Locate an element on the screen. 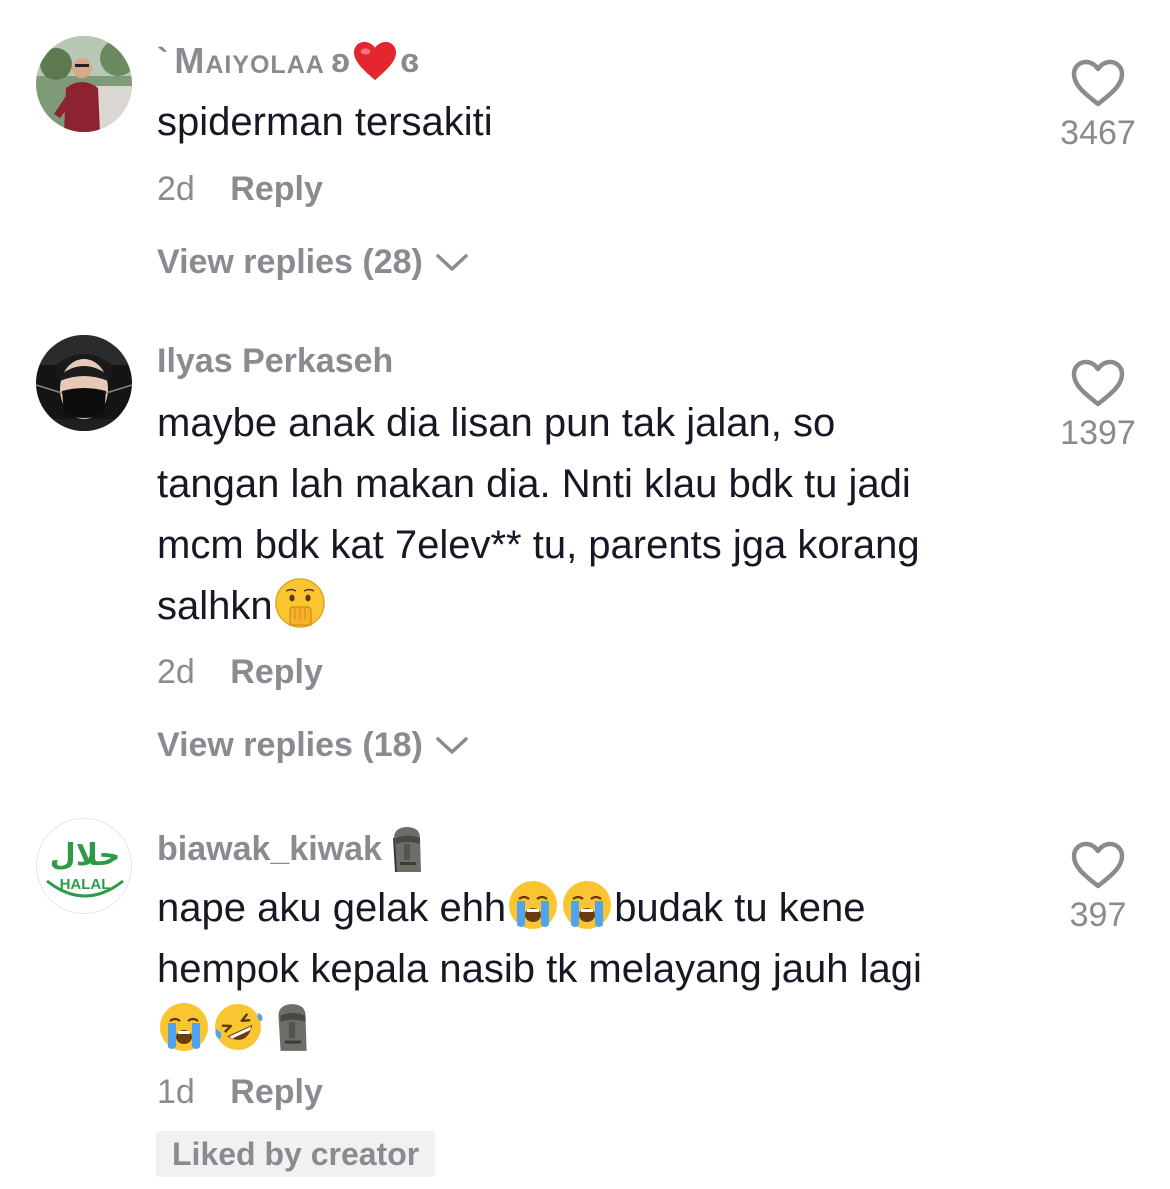  comment-username: ` Maiyolaa ʚ ɞ is located at coordinates (288, 61).